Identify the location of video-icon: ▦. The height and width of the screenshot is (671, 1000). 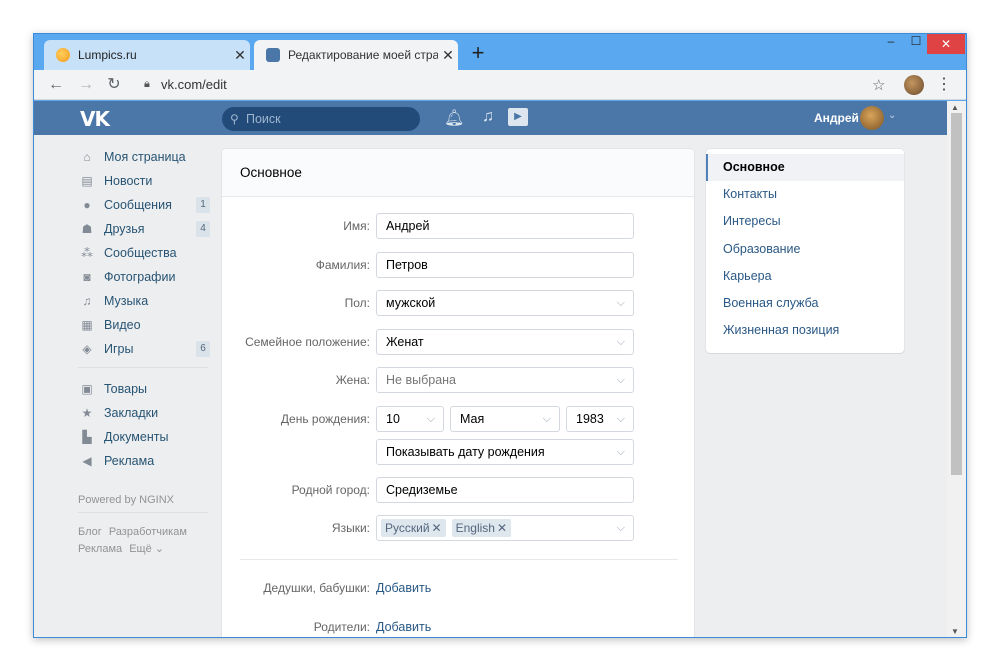
(87, 325).